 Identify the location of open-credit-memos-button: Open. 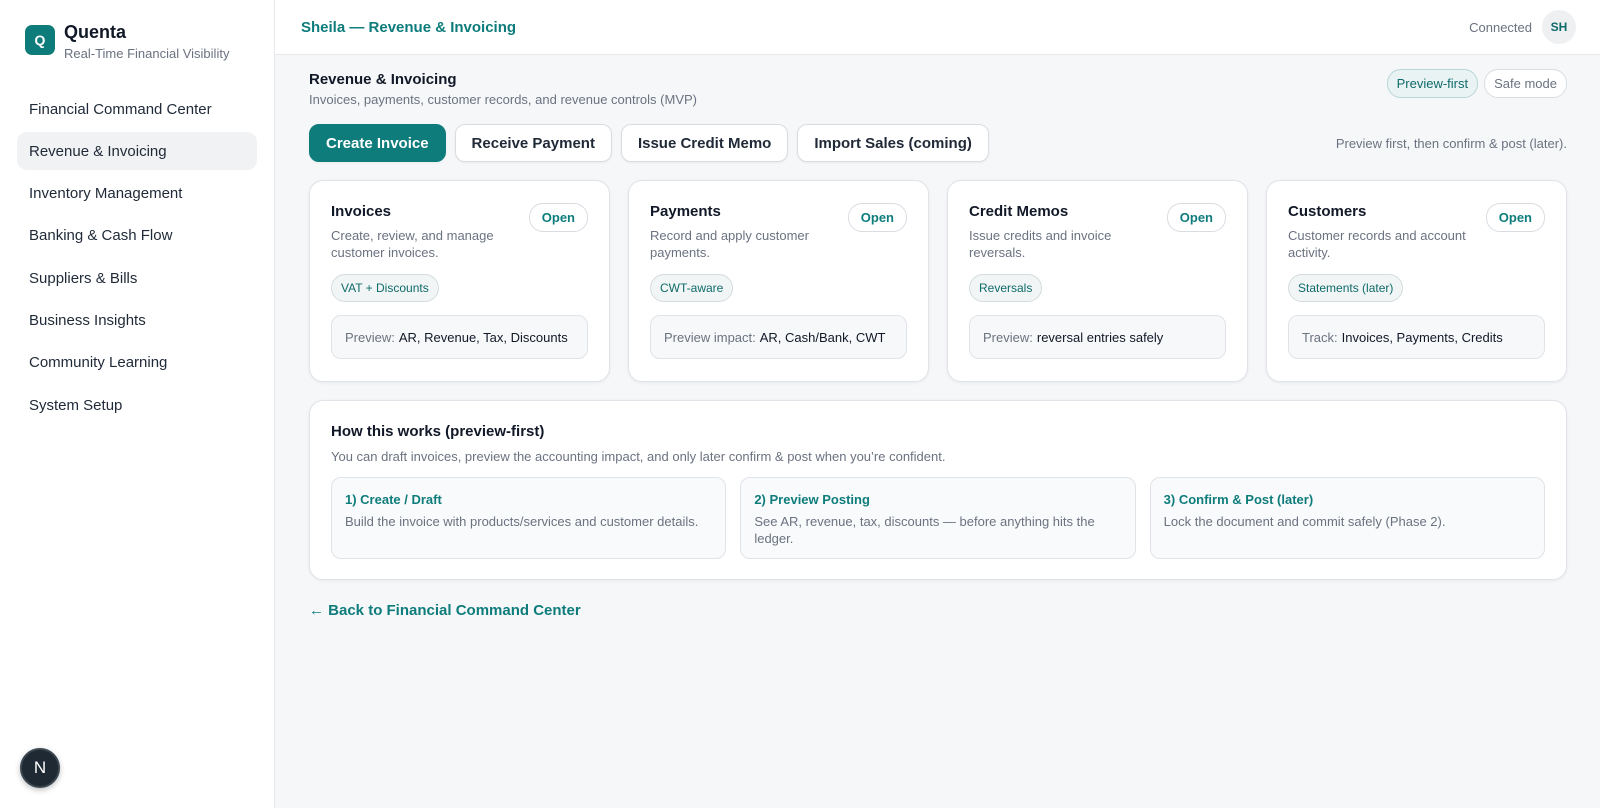
(1196, 217).